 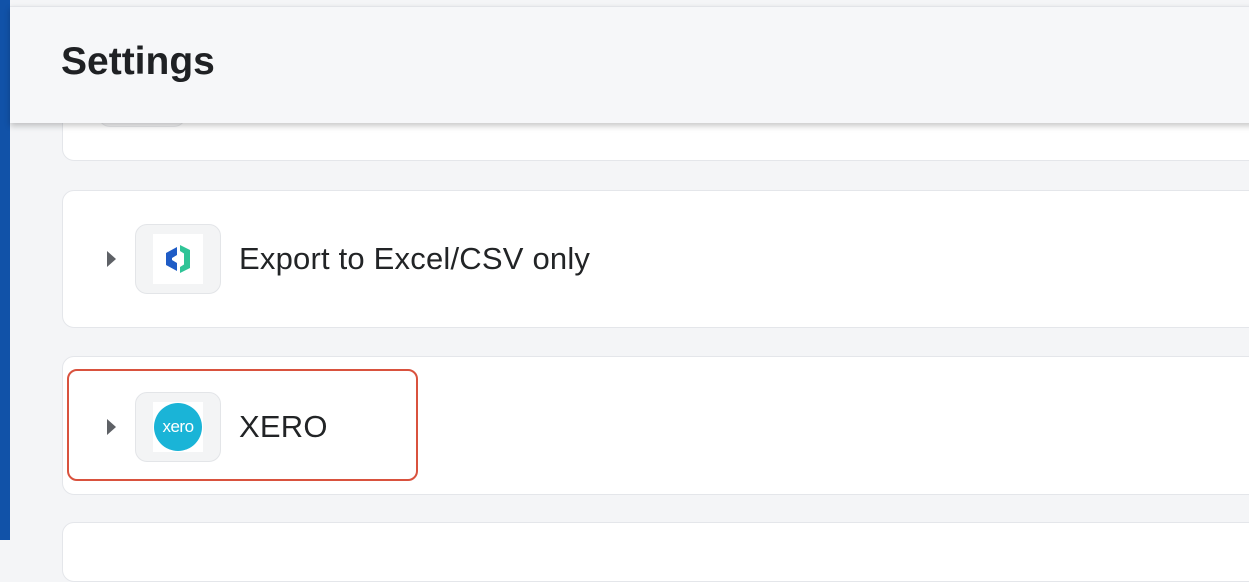 I want to click on integration-label-xero: XERO, so click(x=283, y=426).